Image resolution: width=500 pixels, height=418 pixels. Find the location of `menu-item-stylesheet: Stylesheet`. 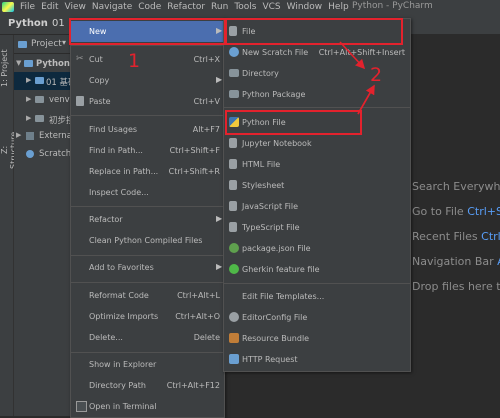

menu-item-stylesheet: Stylesheet is located at coordinates (317, 185).